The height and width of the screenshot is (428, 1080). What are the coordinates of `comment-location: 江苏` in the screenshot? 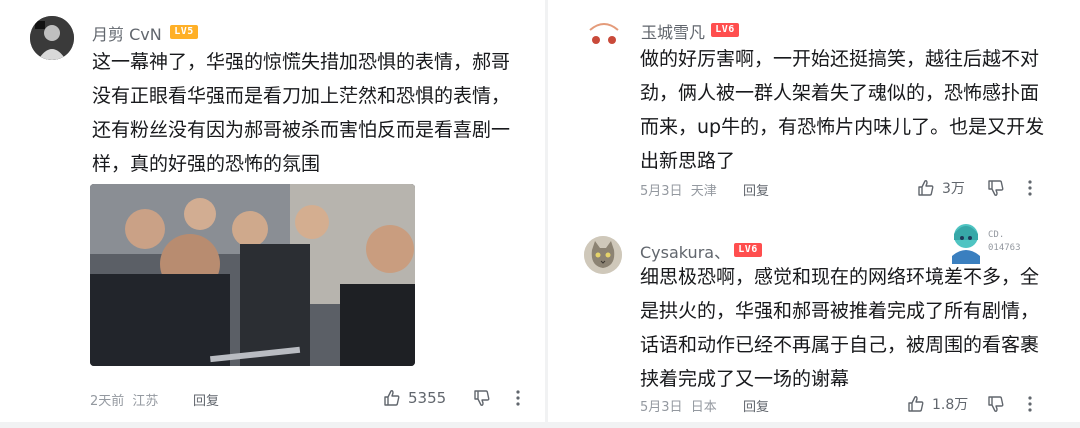 It's located at (145, 401).